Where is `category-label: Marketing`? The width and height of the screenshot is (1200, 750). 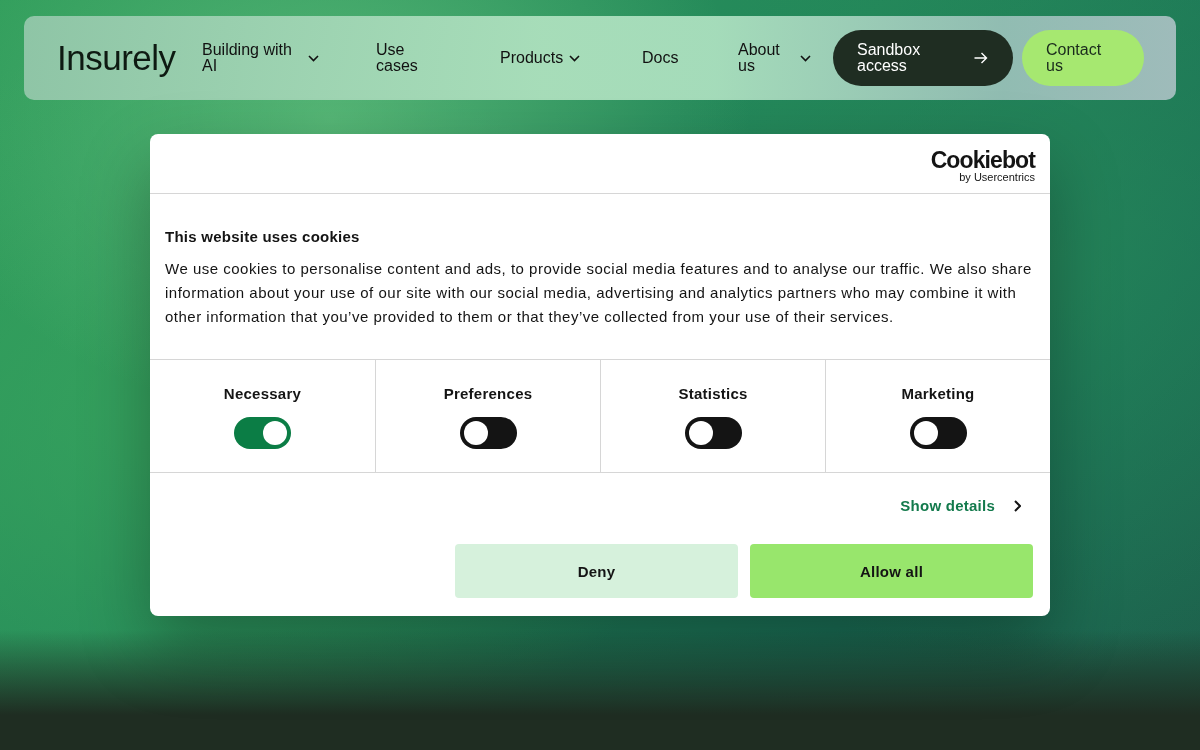
category-label: Marketing is located at coordinates (938, 394).